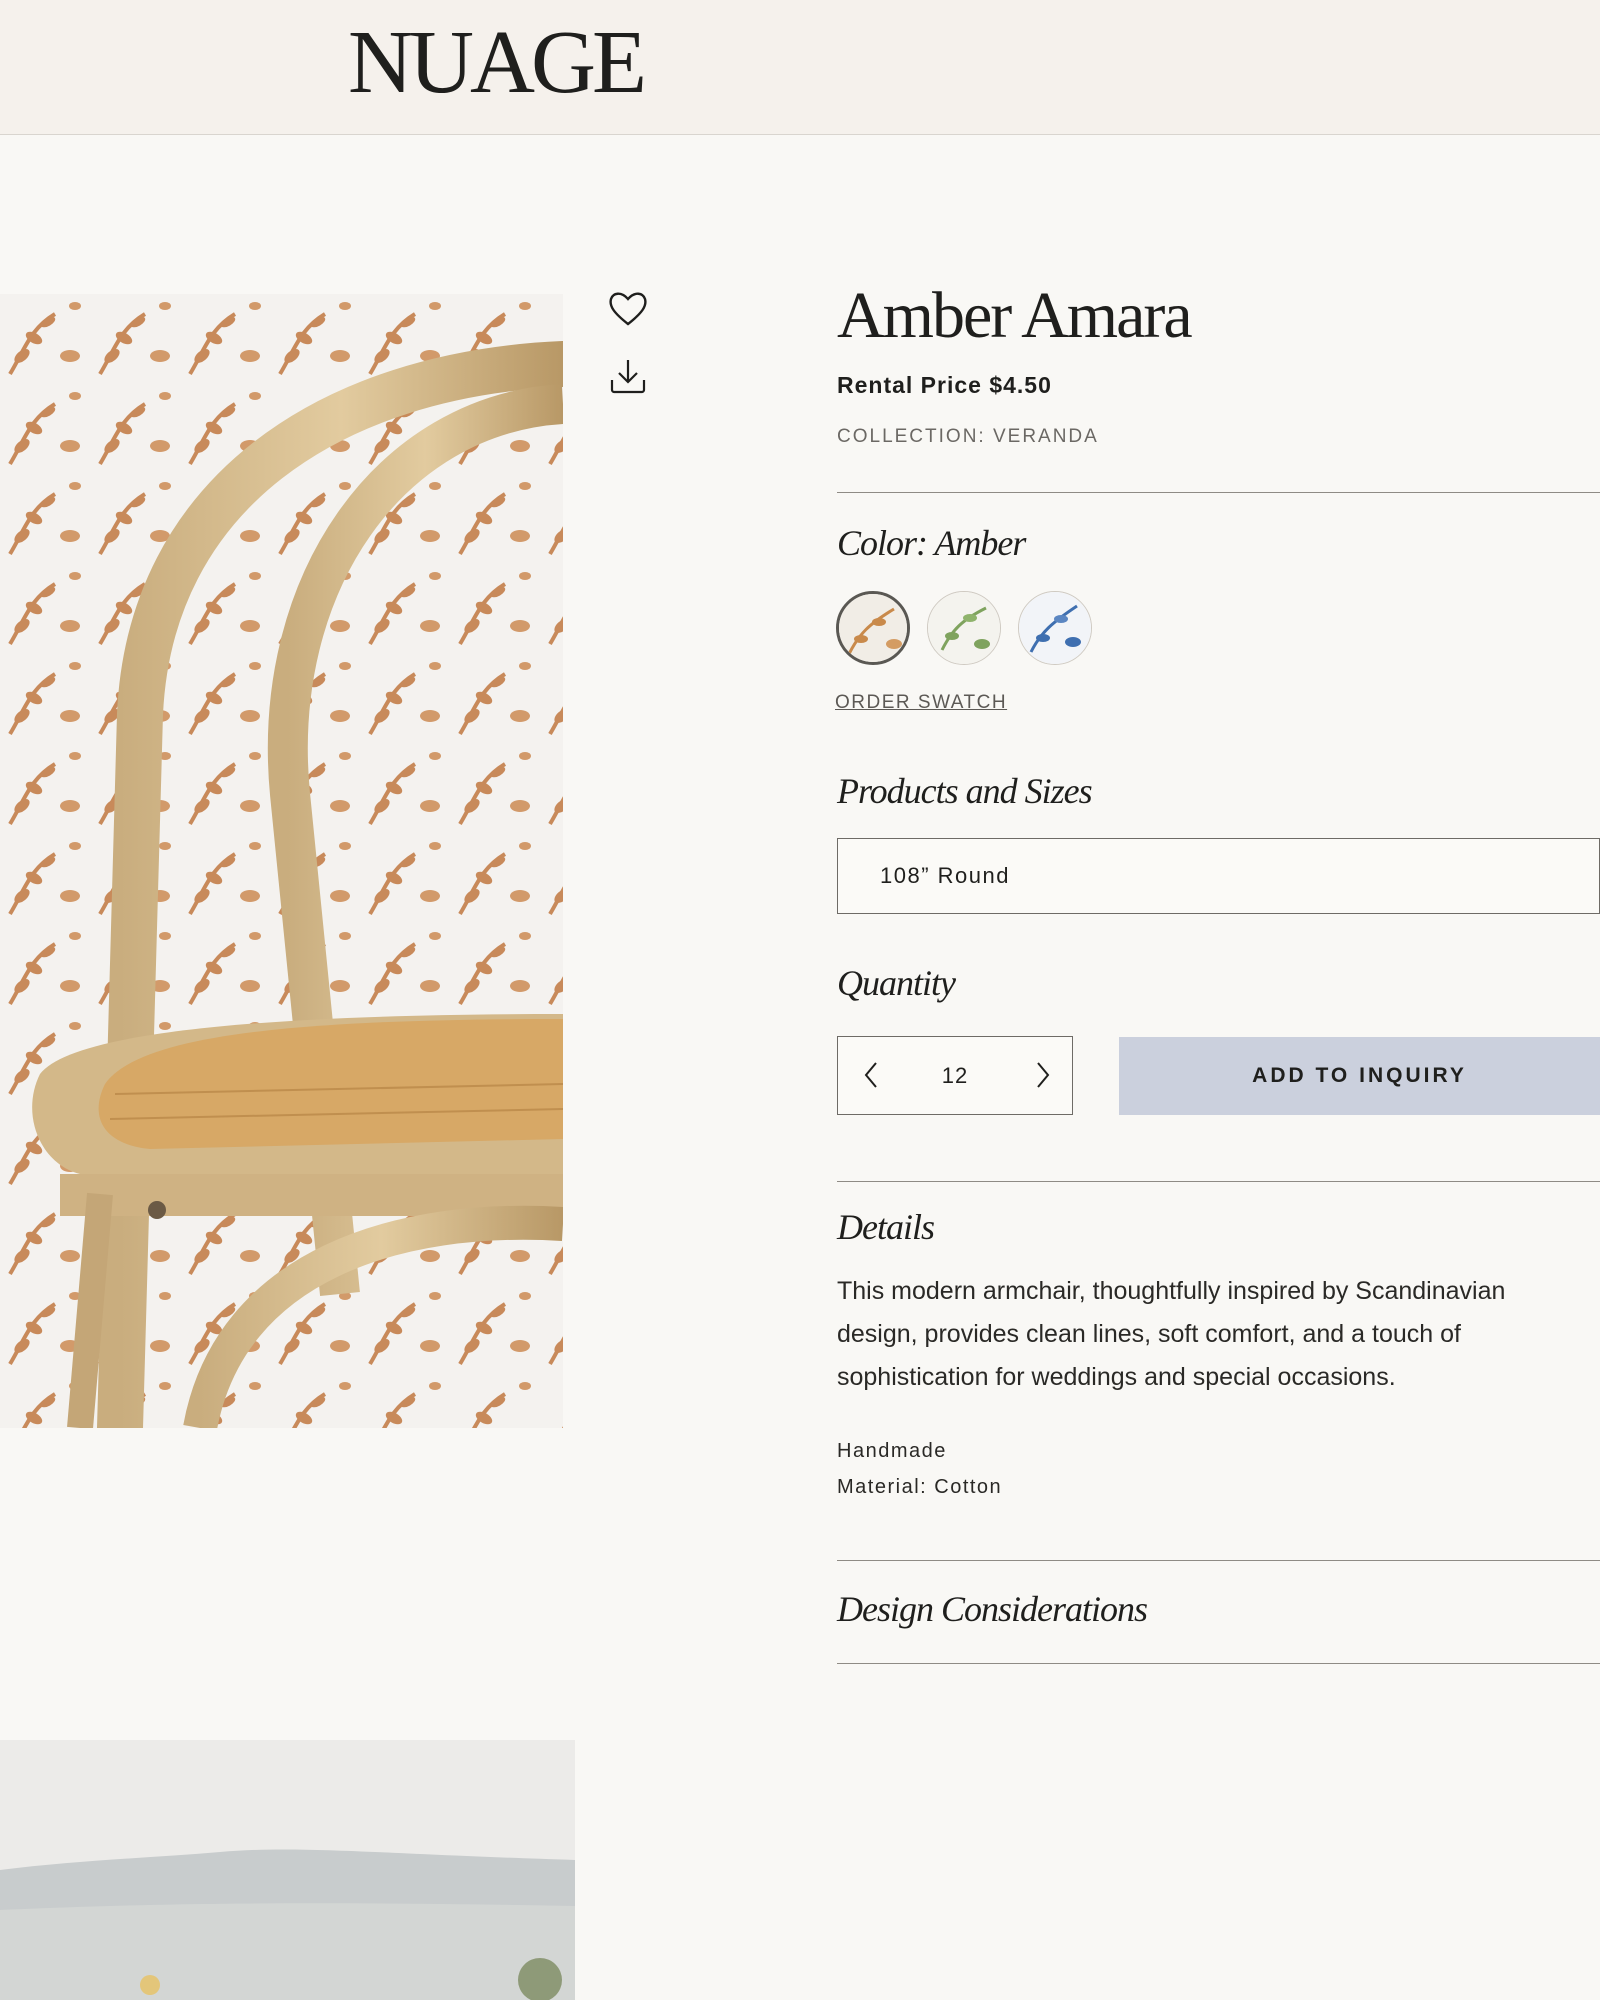  I want to click on quantity-stepper: 12, so click(955, 1075).